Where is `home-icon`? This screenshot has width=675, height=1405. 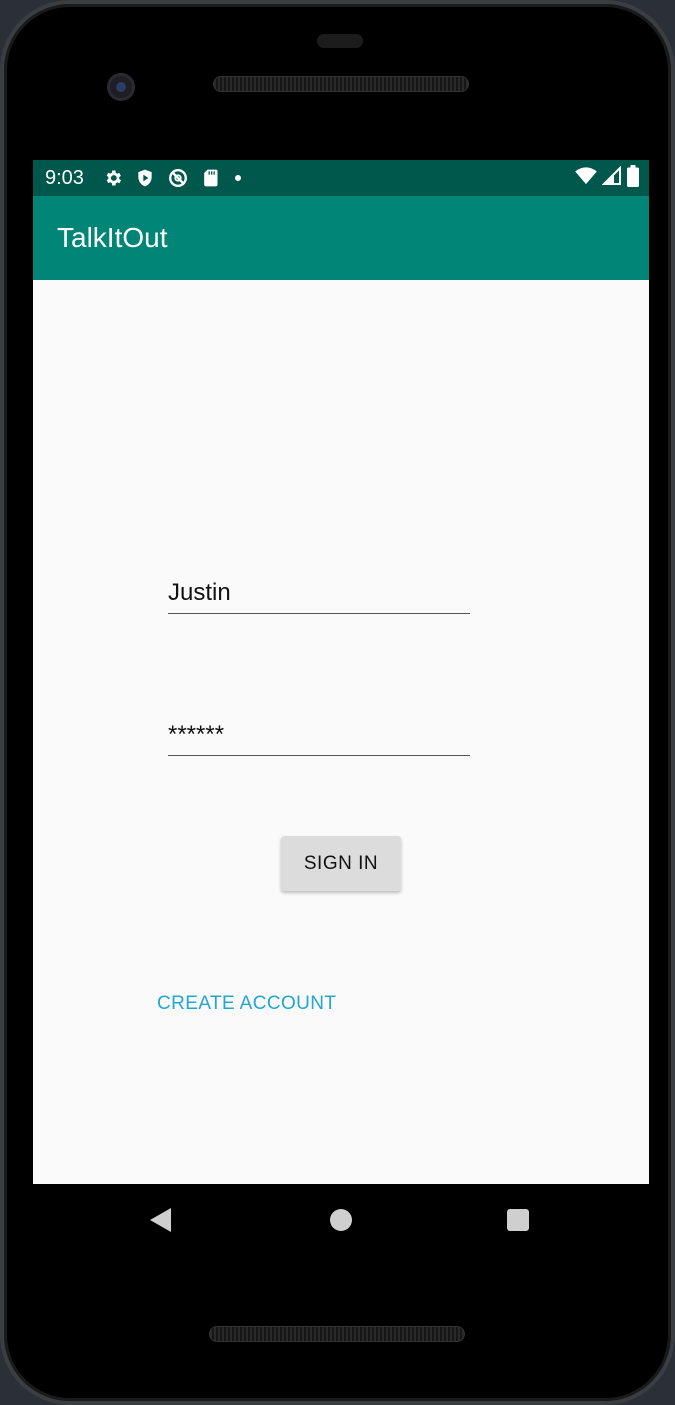
home-icon is located at coordinates (341, 1220).